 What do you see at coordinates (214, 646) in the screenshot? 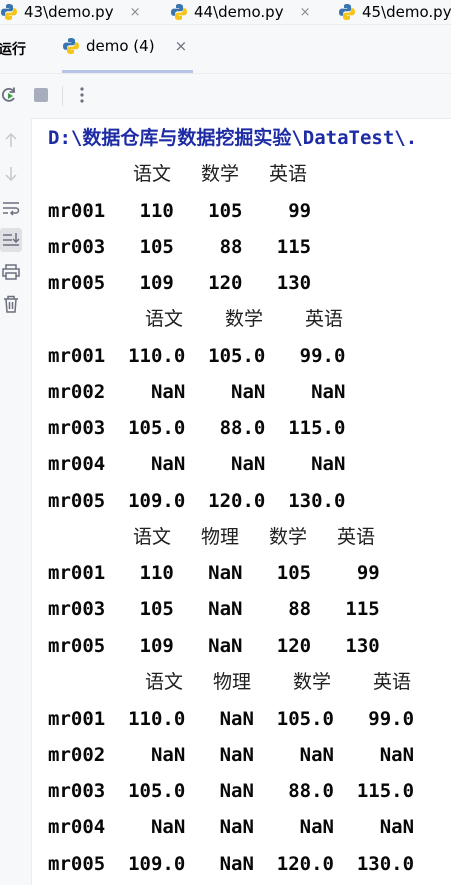
I see `table-row: mr005 109 NaN 120 130` at bounding box center [214, 646].